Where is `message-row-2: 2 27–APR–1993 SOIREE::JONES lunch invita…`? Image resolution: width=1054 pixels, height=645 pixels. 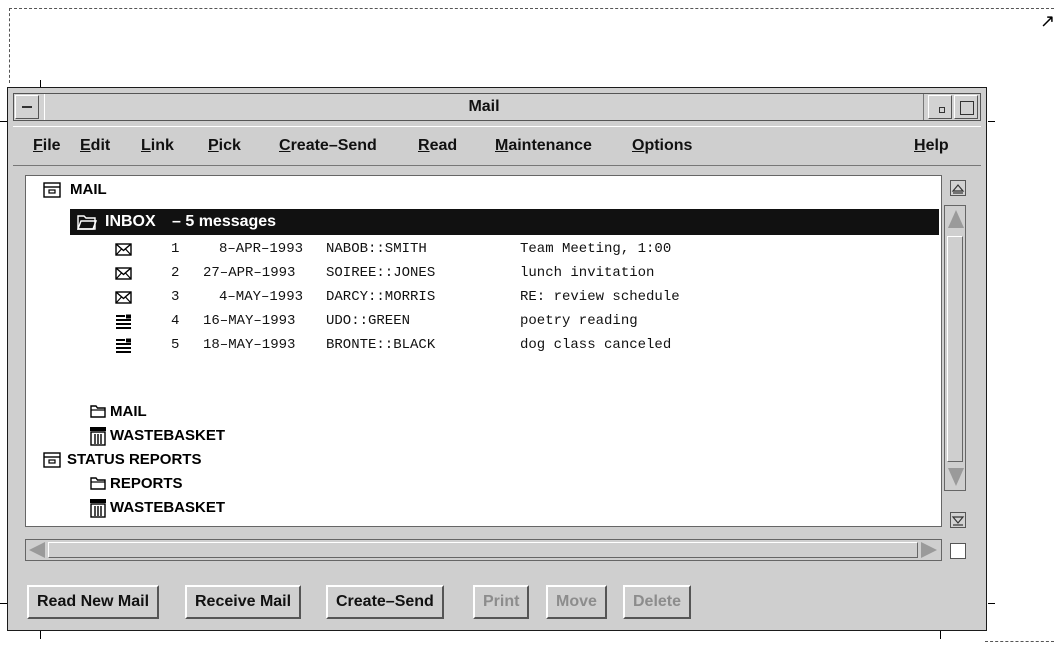 message-row-2: 2 27–APR–1993 SOIREE::JONES lunch invita… is located at coordinates (482, 274).